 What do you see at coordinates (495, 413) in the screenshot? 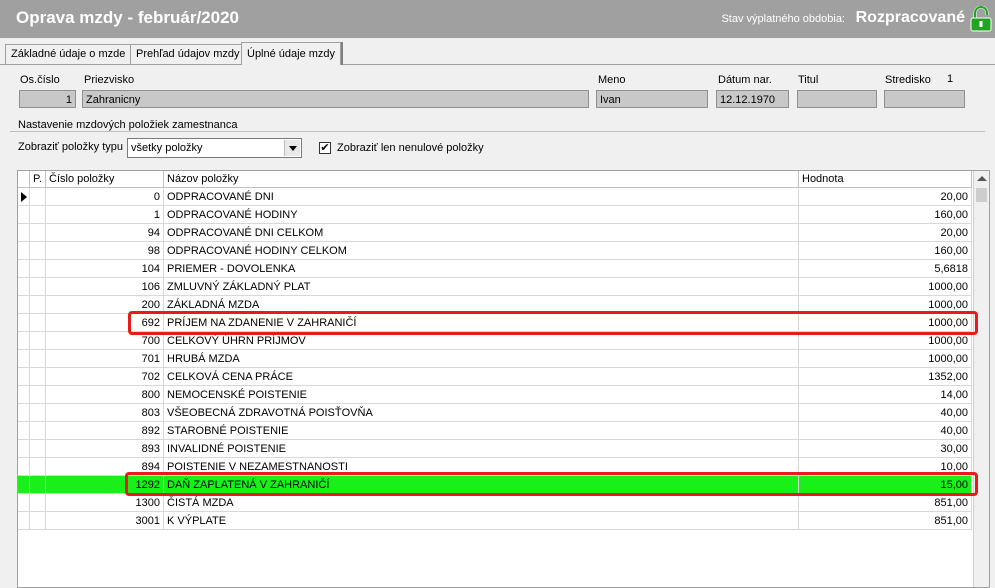
I see `table-row: 803 VŠEOBECNÁ ZDRAVOTNÁ POISŤOVŇA 40,00` at bounding box center [495, 413].